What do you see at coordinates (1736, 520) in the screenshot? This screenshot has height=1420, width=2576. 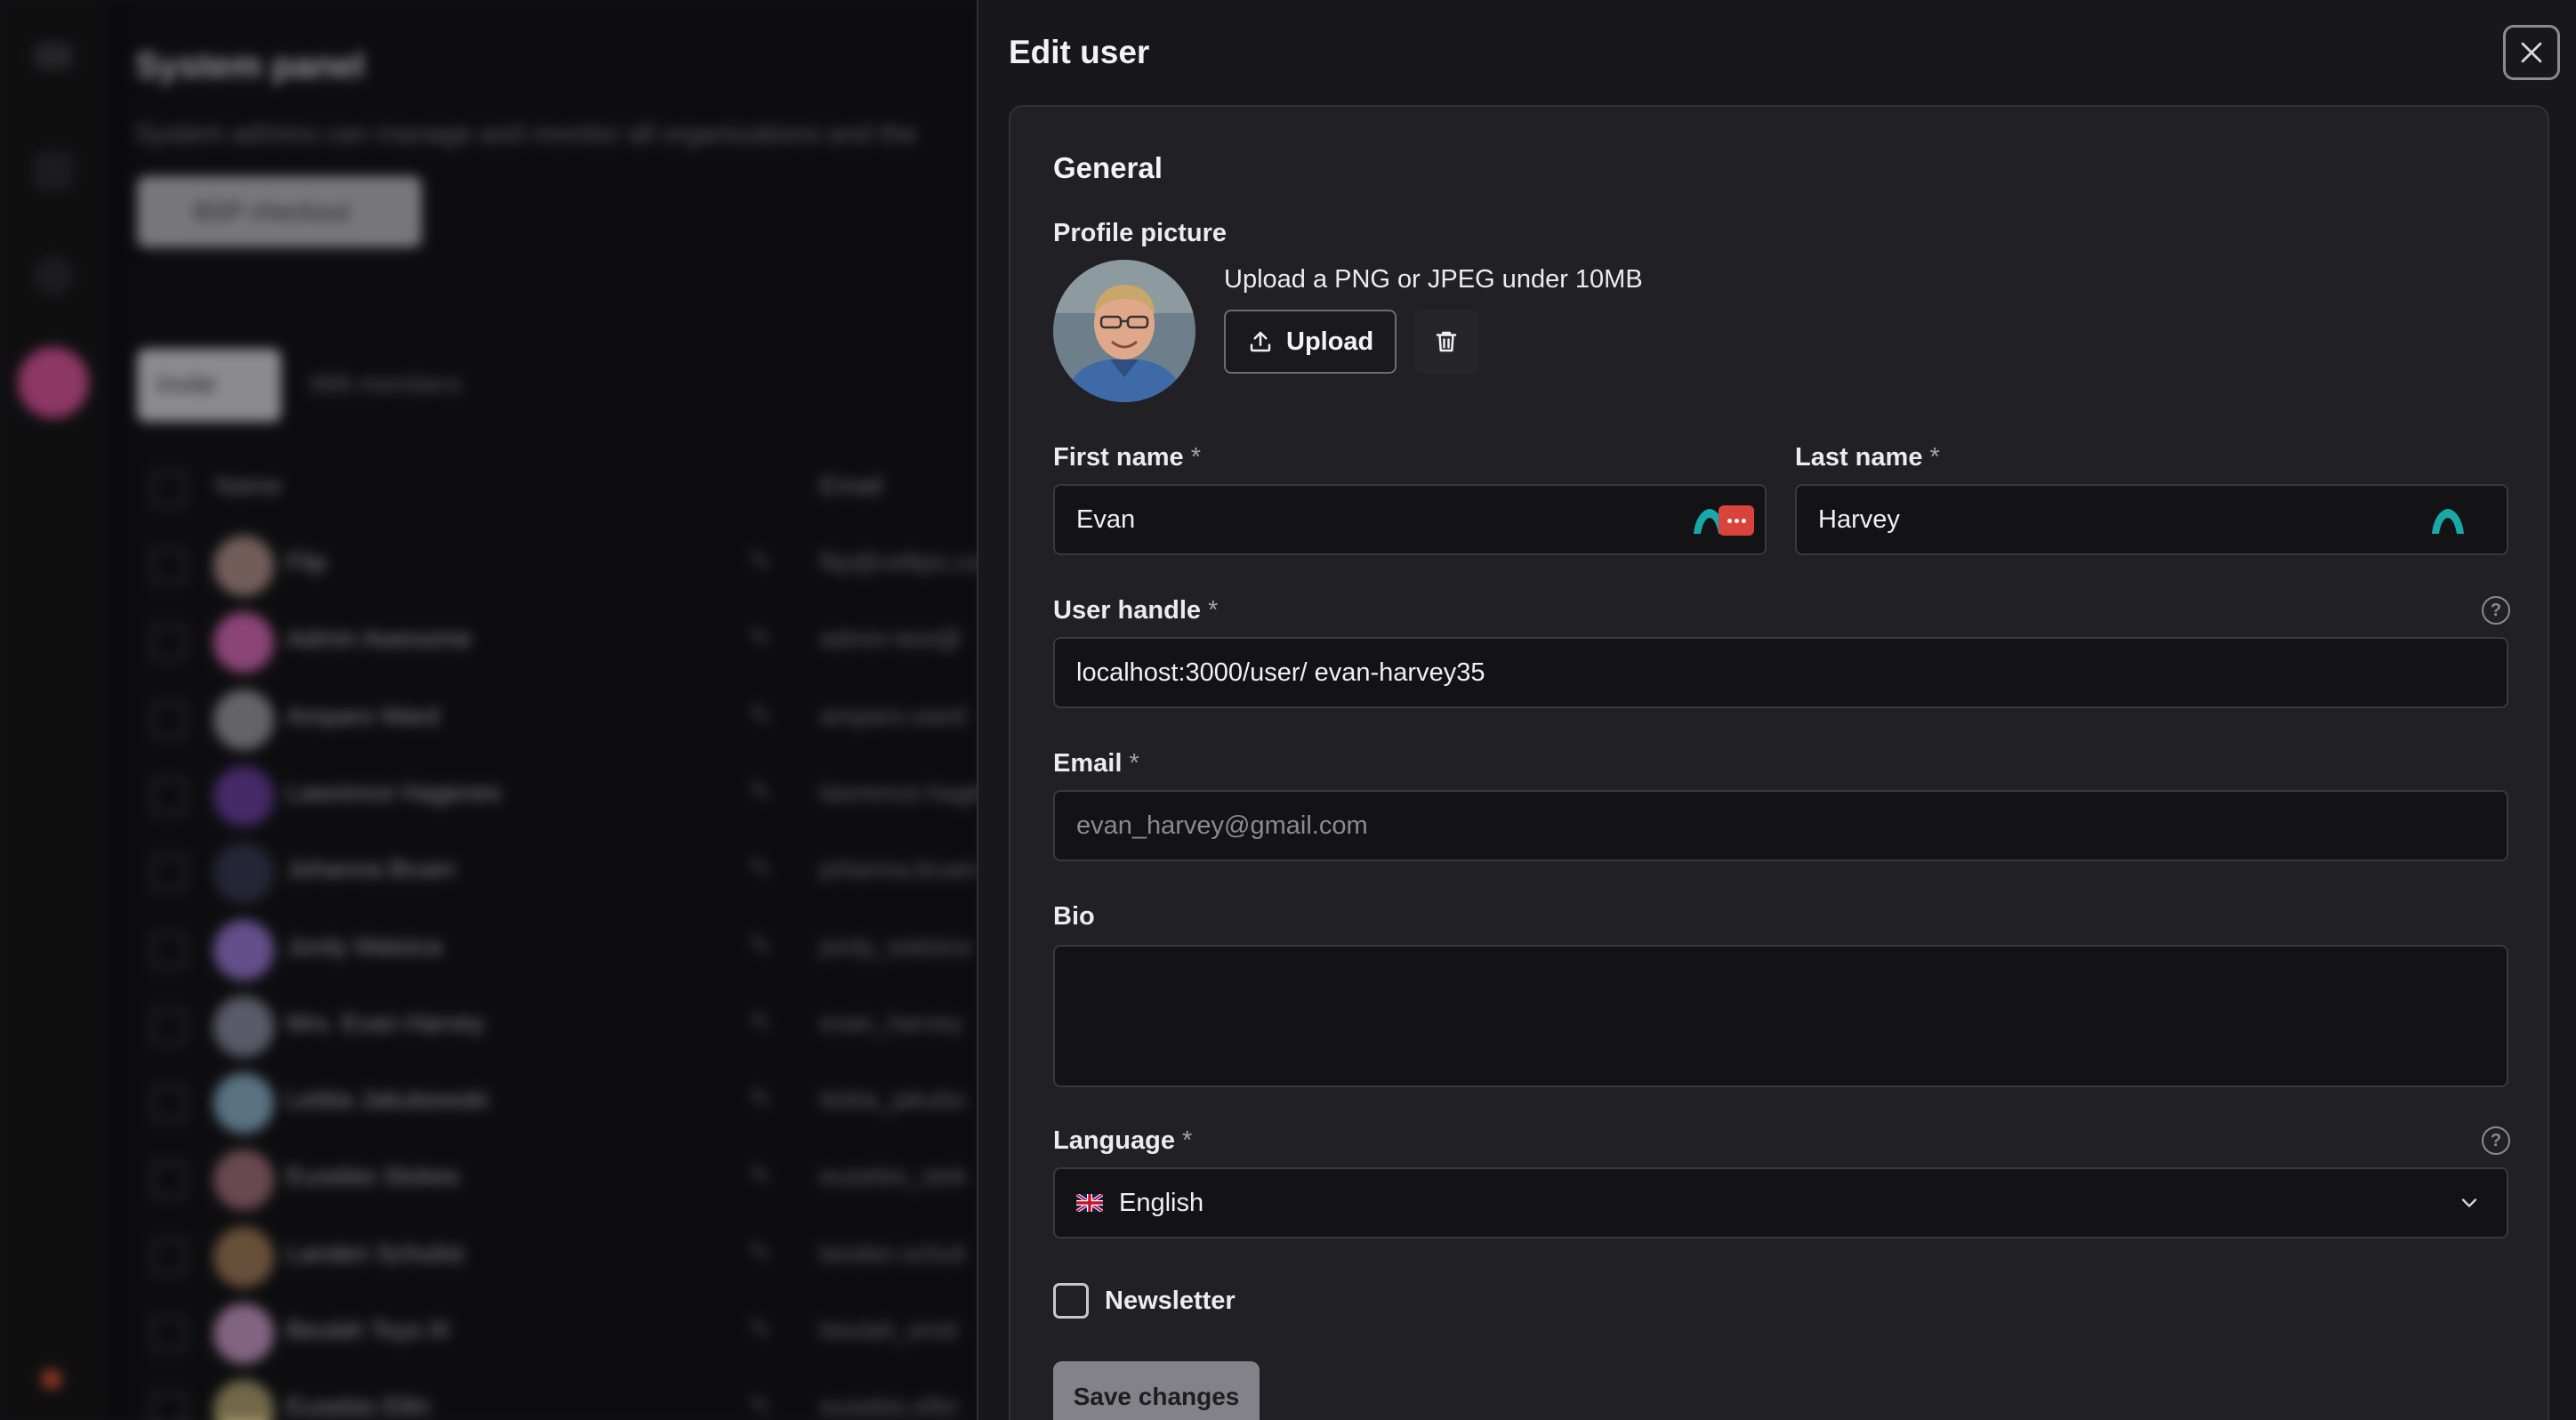 I see `password-manager-icon` at bounding box center [1736, 520].